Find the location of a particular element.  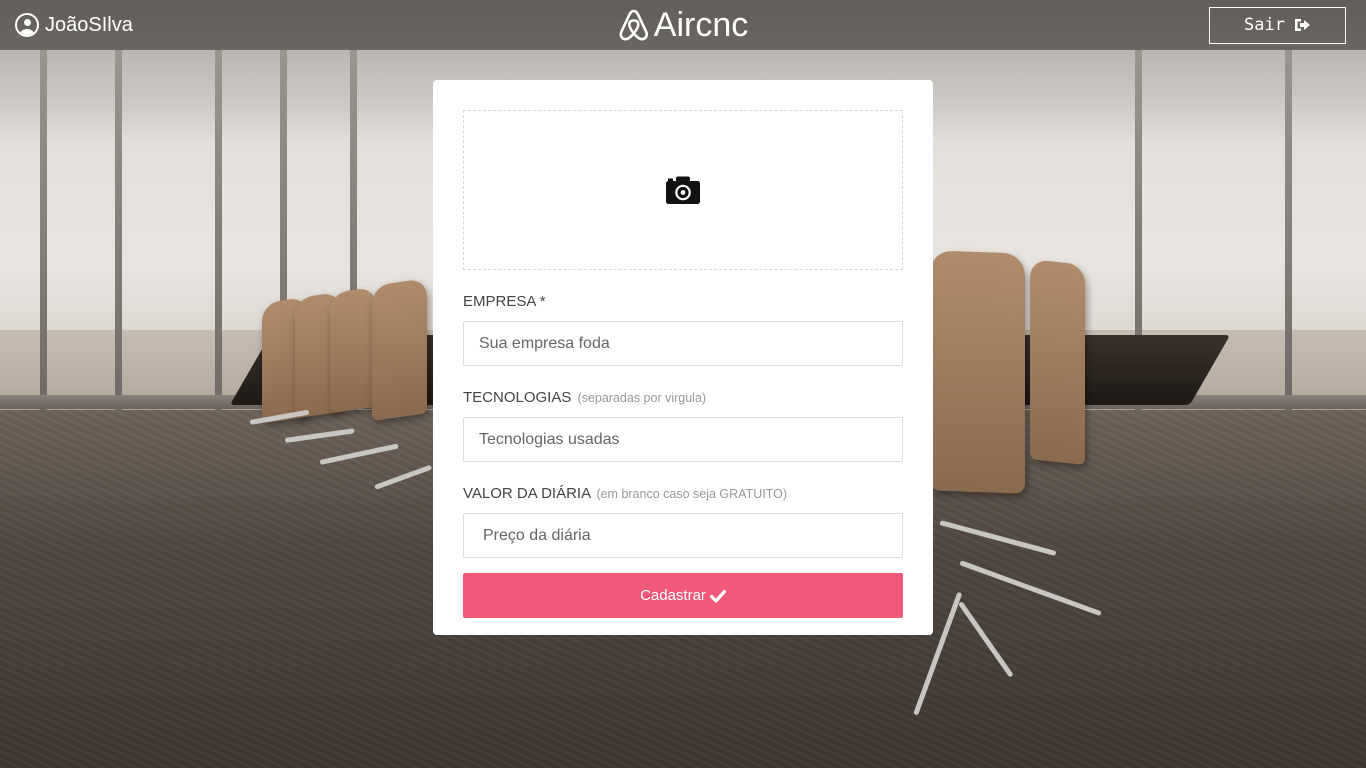

user-circle-icon is located at coordinates (27, 25).